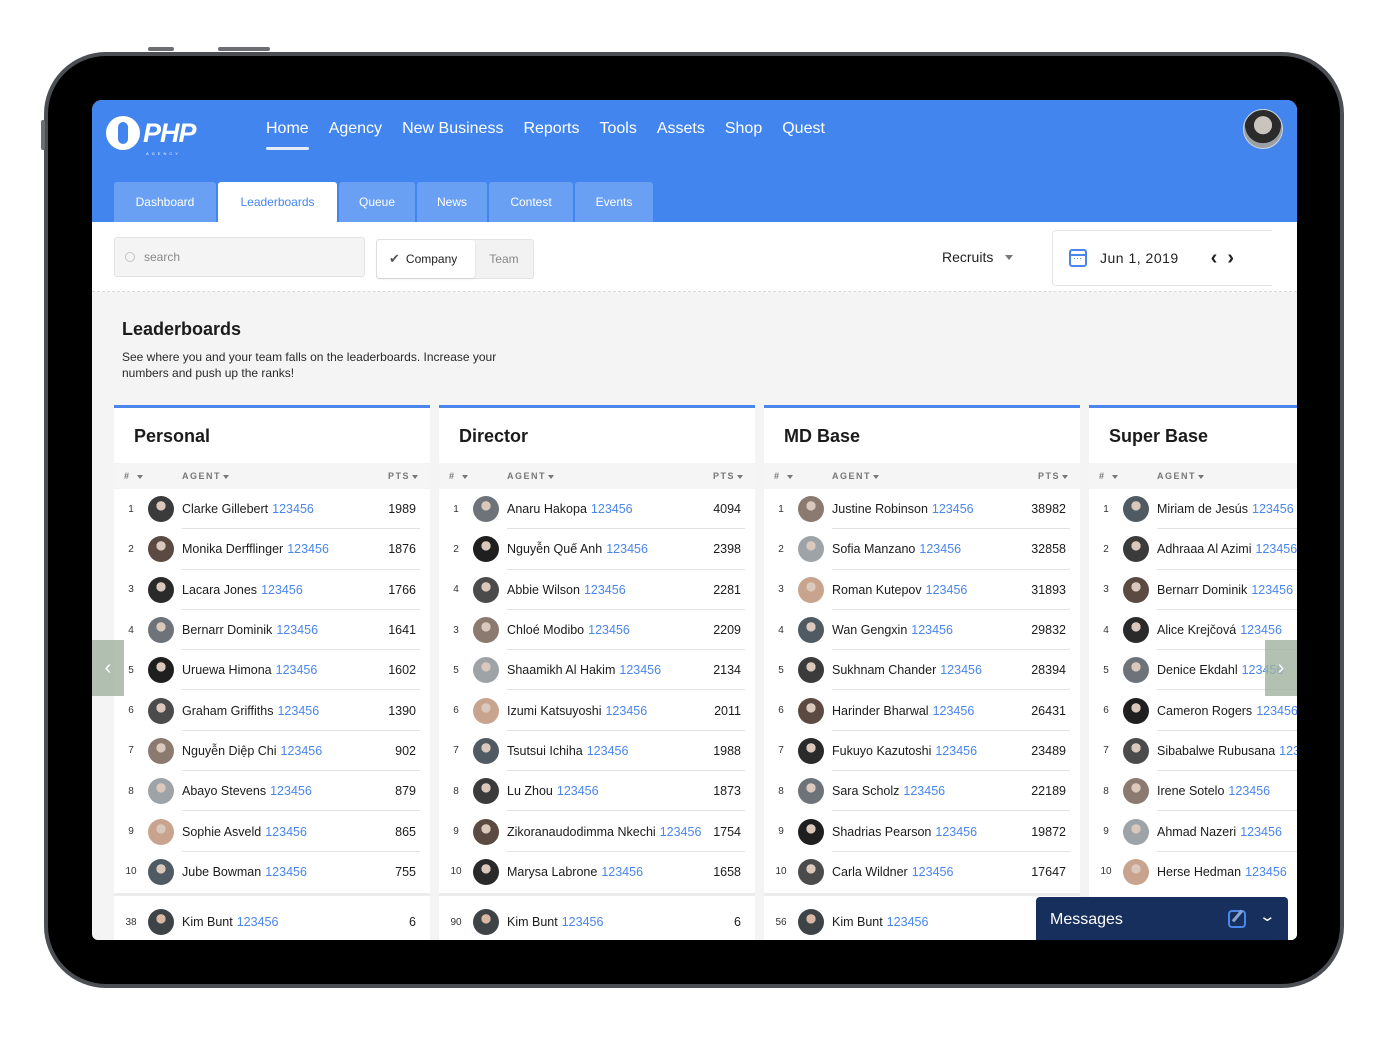 The image size is (1400, 1043). What do you see at coordinates (108, 668) in the screenshot?
I see `carousel-prev-button: ‹` at bounding box center [108, 668].